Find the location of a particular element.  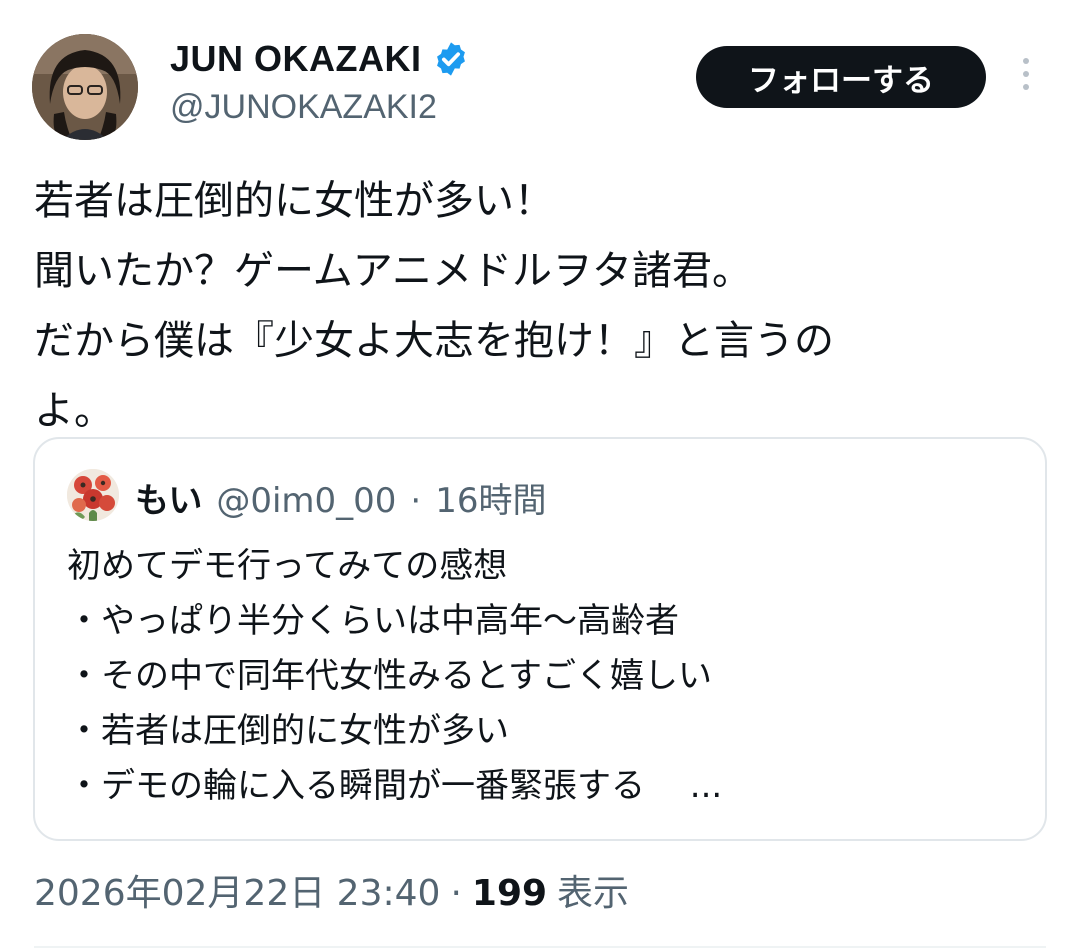

follow-button: フォローする is located at coordinates (841, 77).